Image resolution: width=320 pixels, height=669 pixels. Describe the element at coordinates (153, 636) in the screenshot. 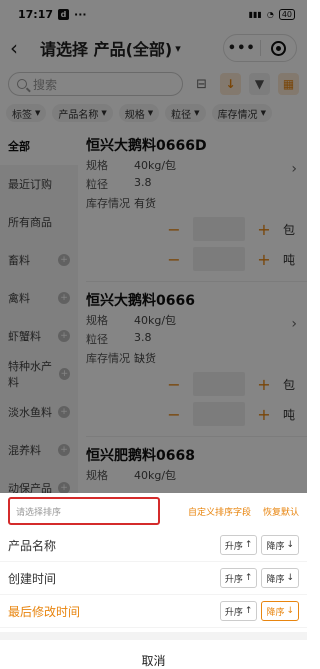

I see `divider` at that location.